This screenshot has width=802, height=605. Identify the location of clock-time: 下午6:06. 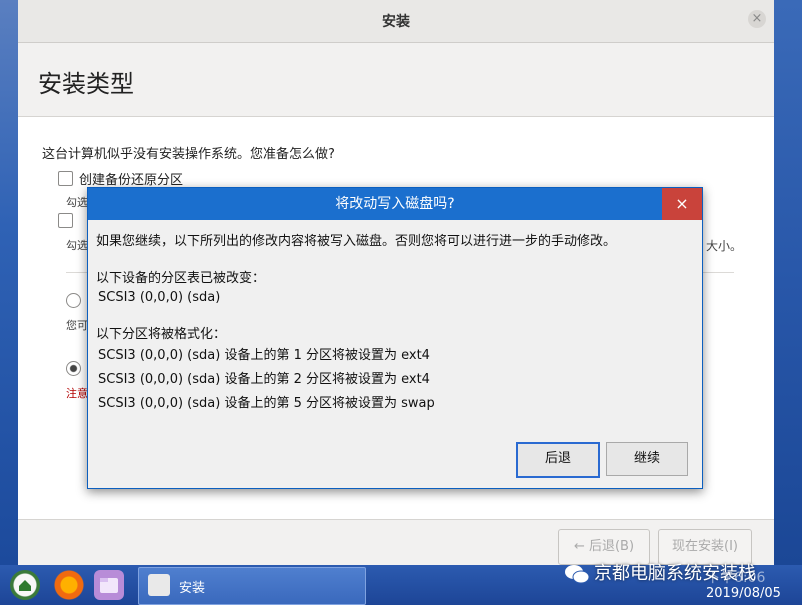
(736, 578).